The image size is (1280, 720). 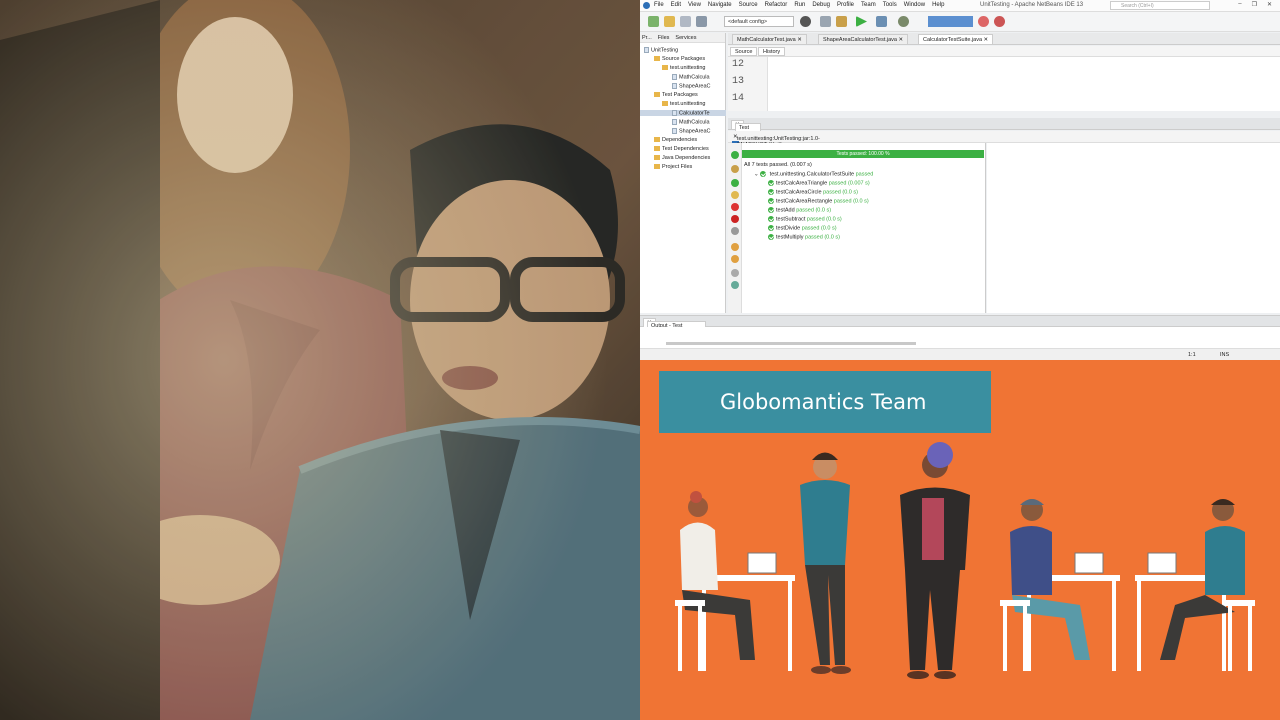 I want to click on stop-icon, so click(x=999, y=21).